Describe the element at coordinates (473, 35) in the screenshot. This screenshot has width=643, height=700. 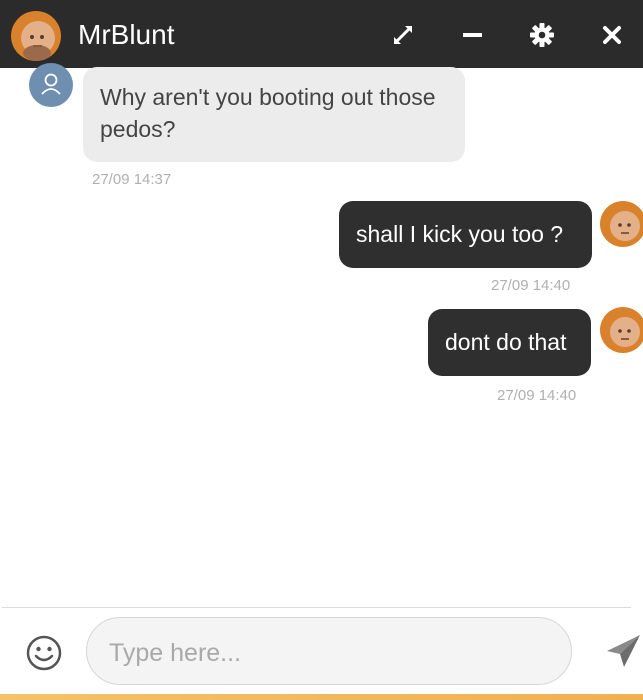
I see `minimize-icon` at that location.